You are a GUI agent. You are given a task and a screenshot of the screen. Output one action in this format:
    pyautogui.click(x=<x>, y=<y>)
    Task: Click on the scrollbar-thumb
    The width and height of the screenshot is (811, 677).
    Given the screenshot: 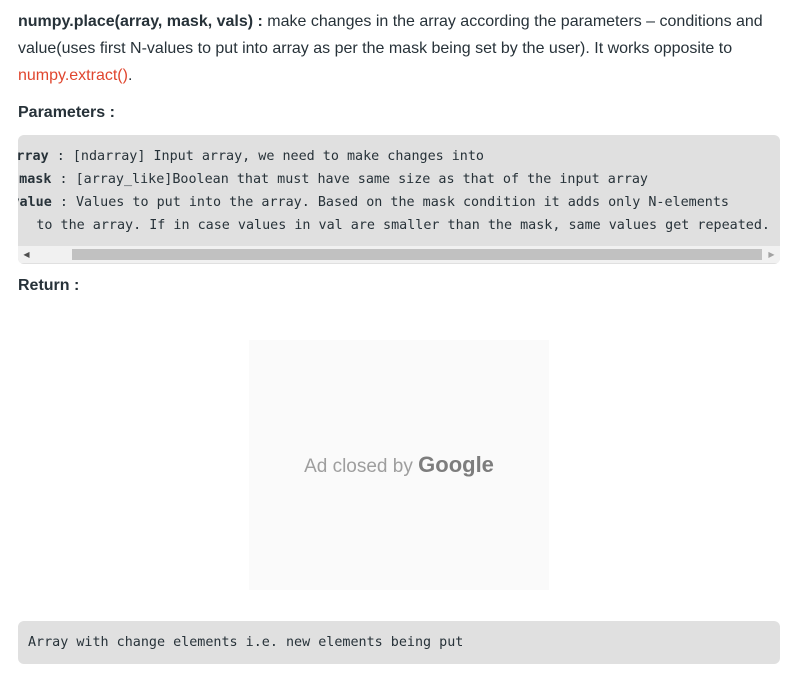 What is the action you would take?
    pyautogui.click(x=417, y=254)
    